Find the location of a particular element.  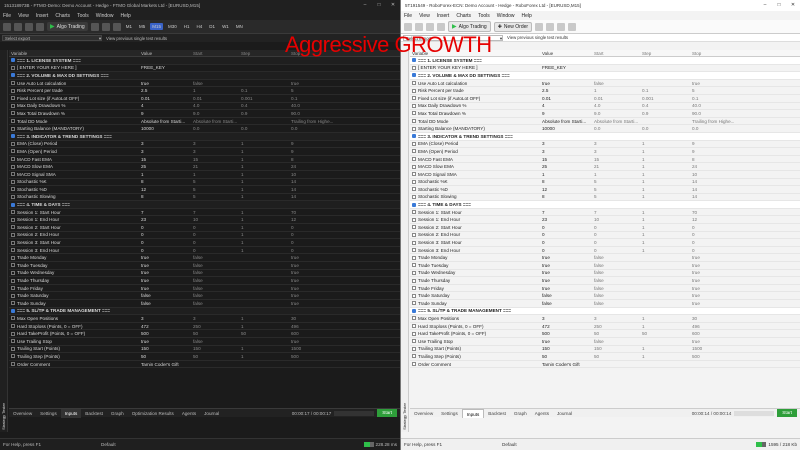

start-cell: 15 is located at coordinates (616, 159).